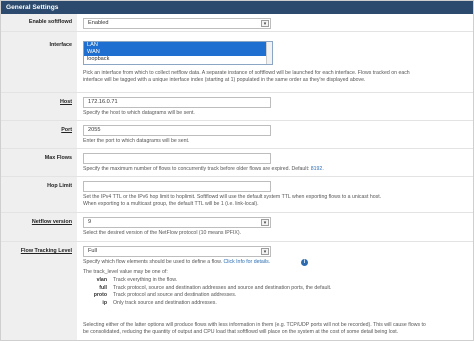 The image size is (474, 341). Describe the element at coordinates (177, 222) in the screenshot. I see `netflow-version-select: 9 ▾` at that location.